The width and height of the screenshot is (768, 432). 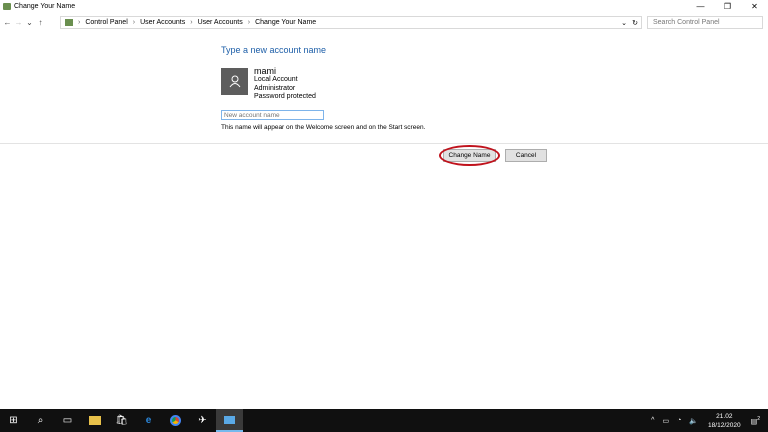 What do you see at coordinates (276, 79) in the screenshot?
I see `account-type: Local Account` at bounding box center [276, 79].